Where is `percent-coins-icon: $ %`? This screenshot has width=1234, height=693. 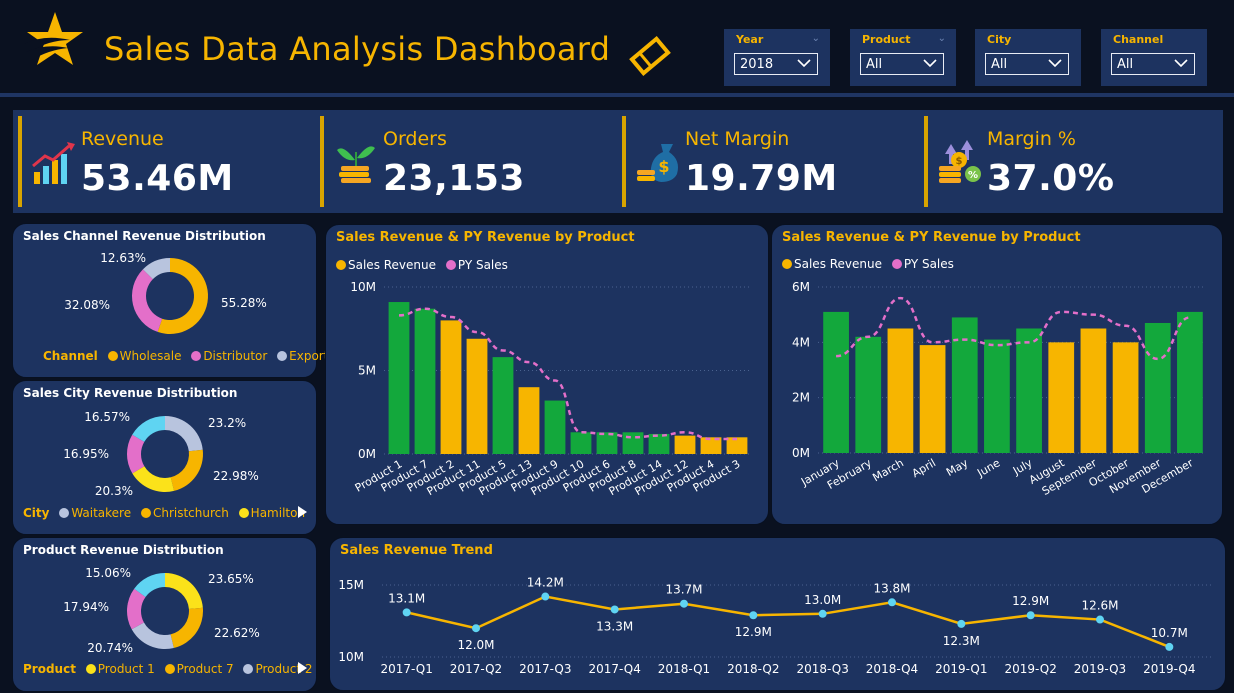 percent-coins-icon: $ % is located at coordinates (960, 161).